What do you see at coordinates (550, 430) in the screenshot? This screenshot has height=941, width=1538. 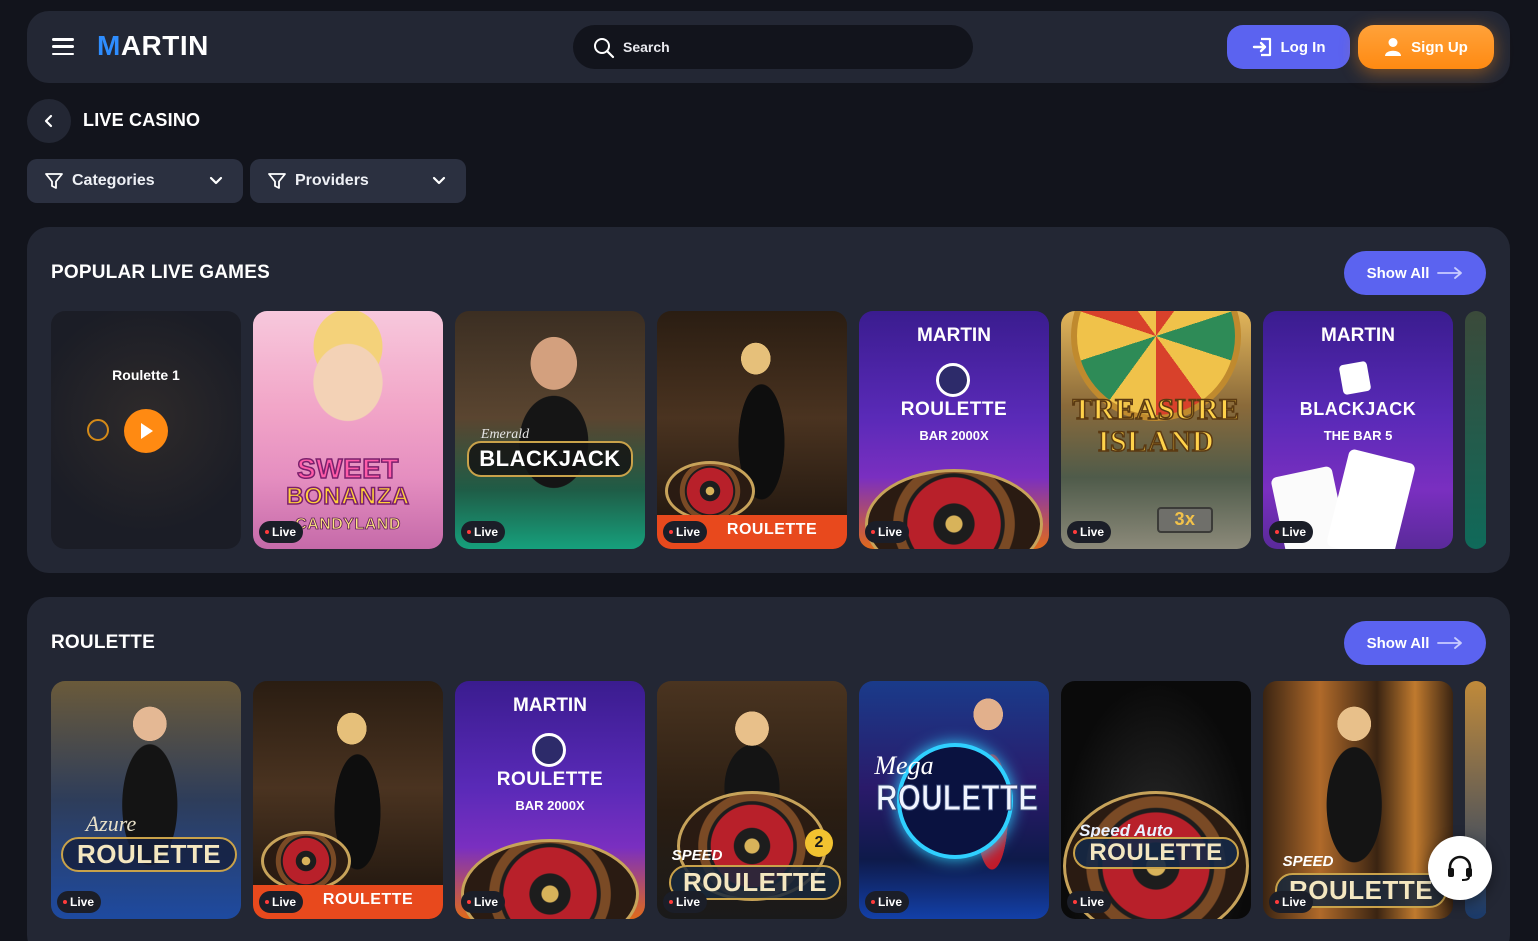 I see `game-card-emerald-blackjack: Emerald BLACKJACK Live` at bounding box center [550, 430].